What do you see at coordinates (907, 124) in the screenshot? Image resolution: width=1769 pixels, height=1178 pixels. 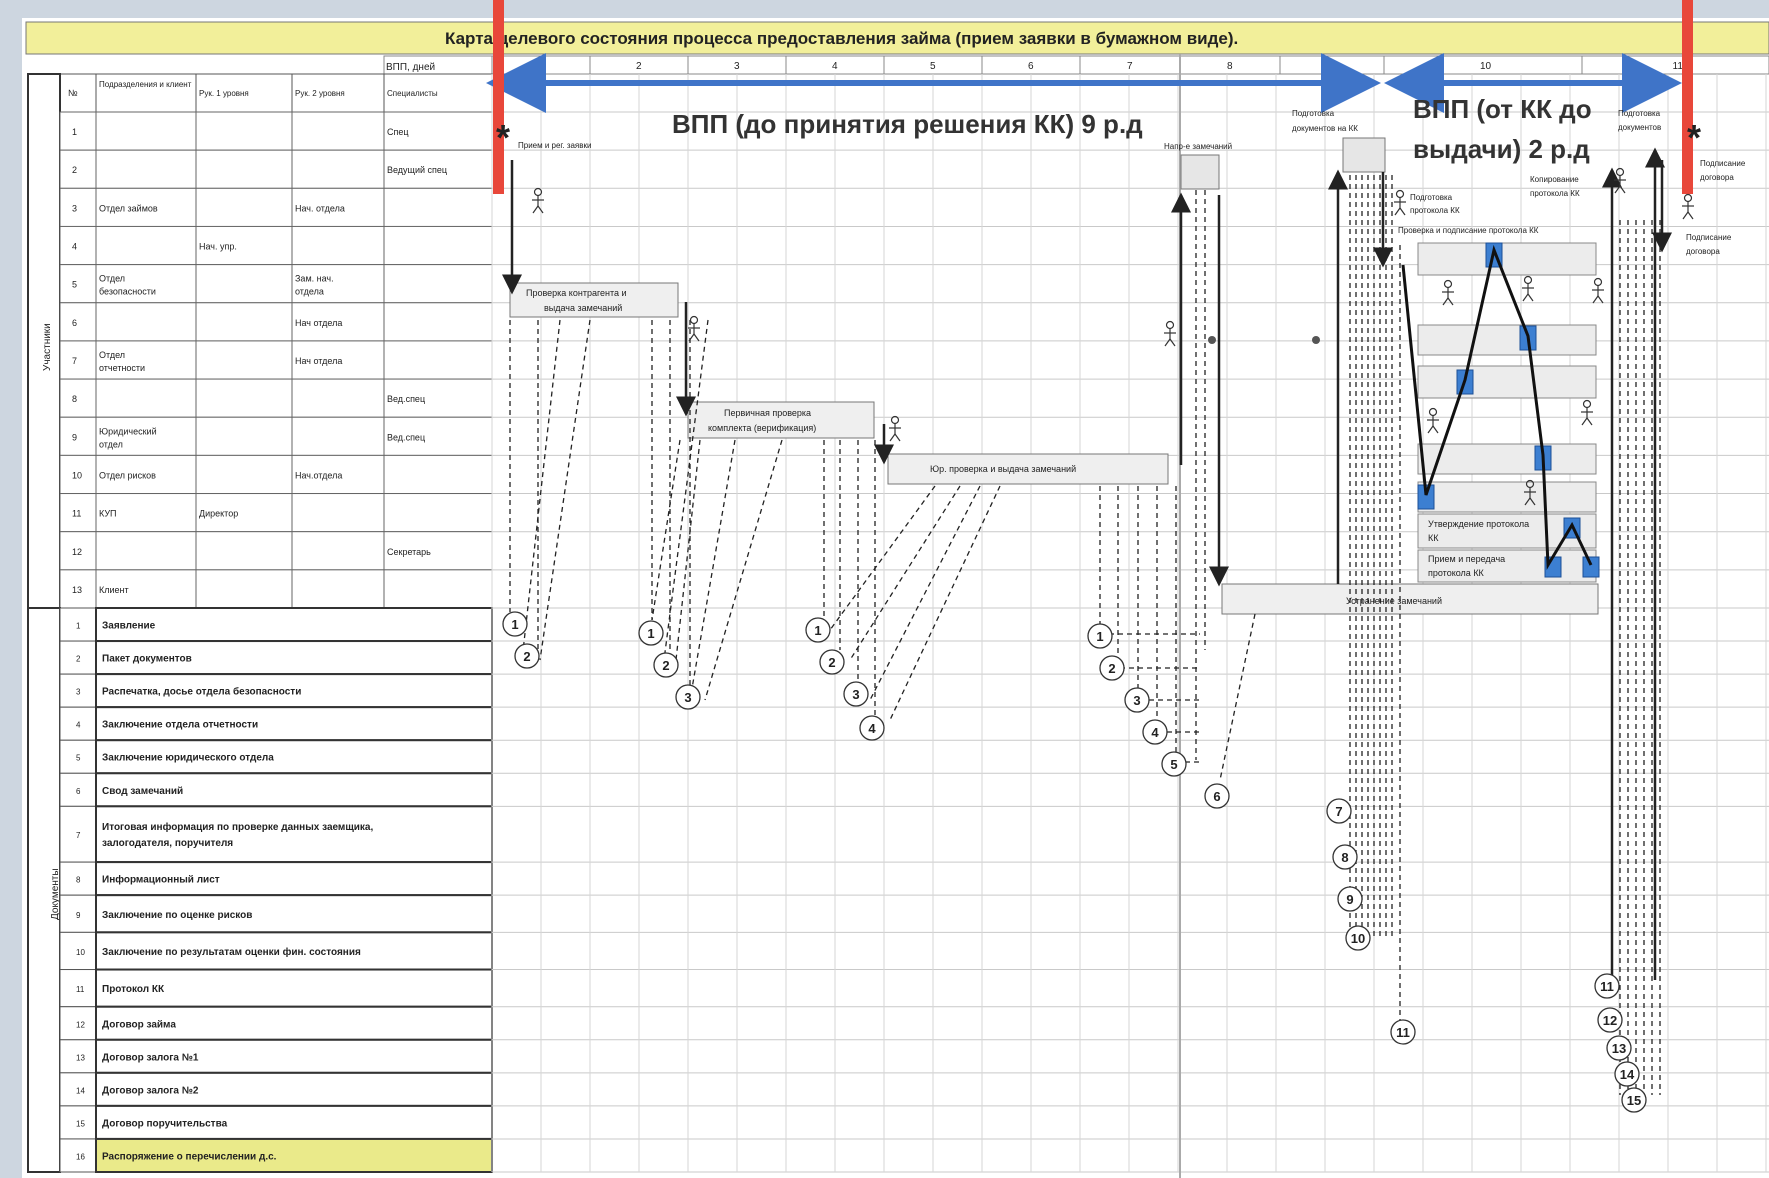 I see `phase1-label: ВПП (до принятия решения КК) 9 р.д` at bounding box center [907, 124].